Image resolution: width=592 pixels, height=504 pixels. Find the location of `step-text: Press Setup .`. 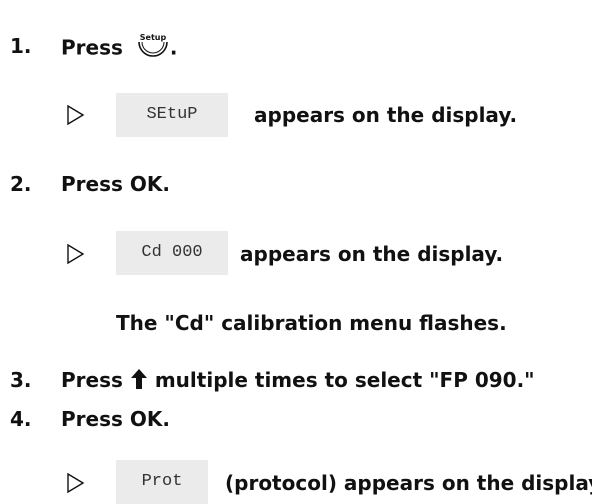

step-text: Press Setup . is located at coordinates (119, 48).